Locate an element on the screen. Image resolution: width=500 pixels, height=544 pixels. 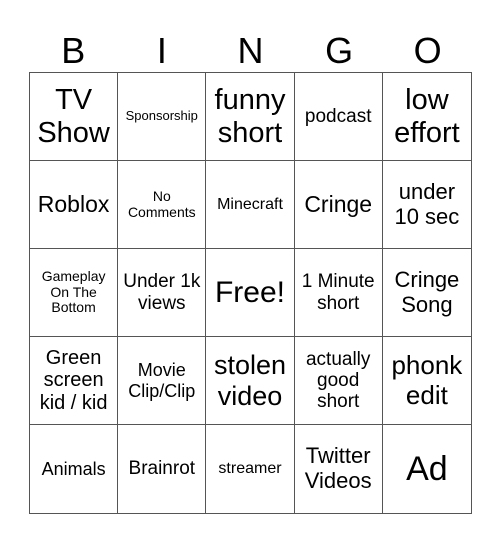
bingo-cell: low effort is located at coordinates (426, 117).